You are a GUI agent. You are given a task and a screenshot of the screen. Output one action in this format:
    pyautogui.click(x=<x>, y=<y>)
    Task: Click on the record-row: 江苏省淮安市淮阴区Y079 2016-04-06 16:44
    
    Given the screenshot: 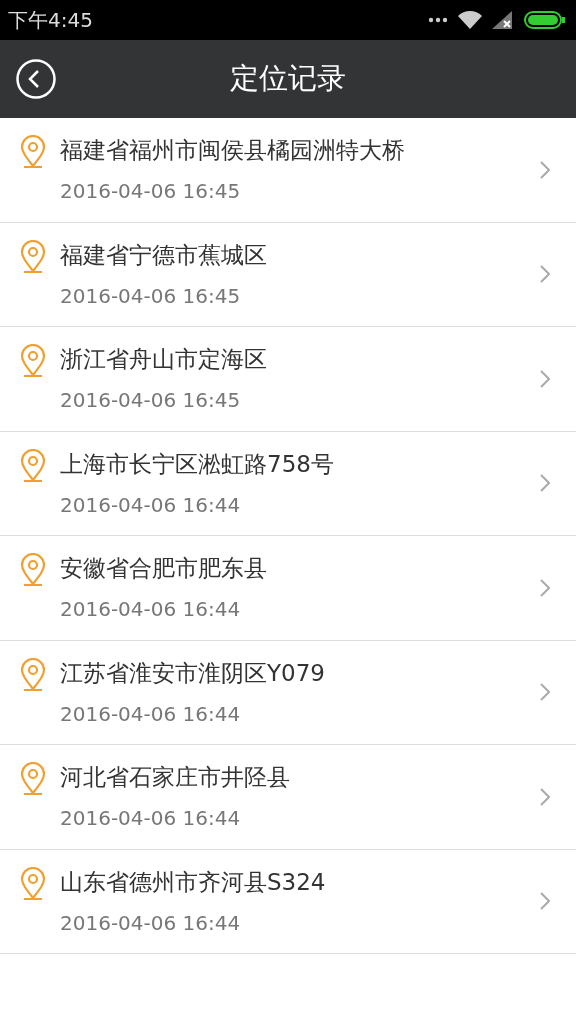 What is the action you would take?
    pyautogui.click(x=288, y=692)
    